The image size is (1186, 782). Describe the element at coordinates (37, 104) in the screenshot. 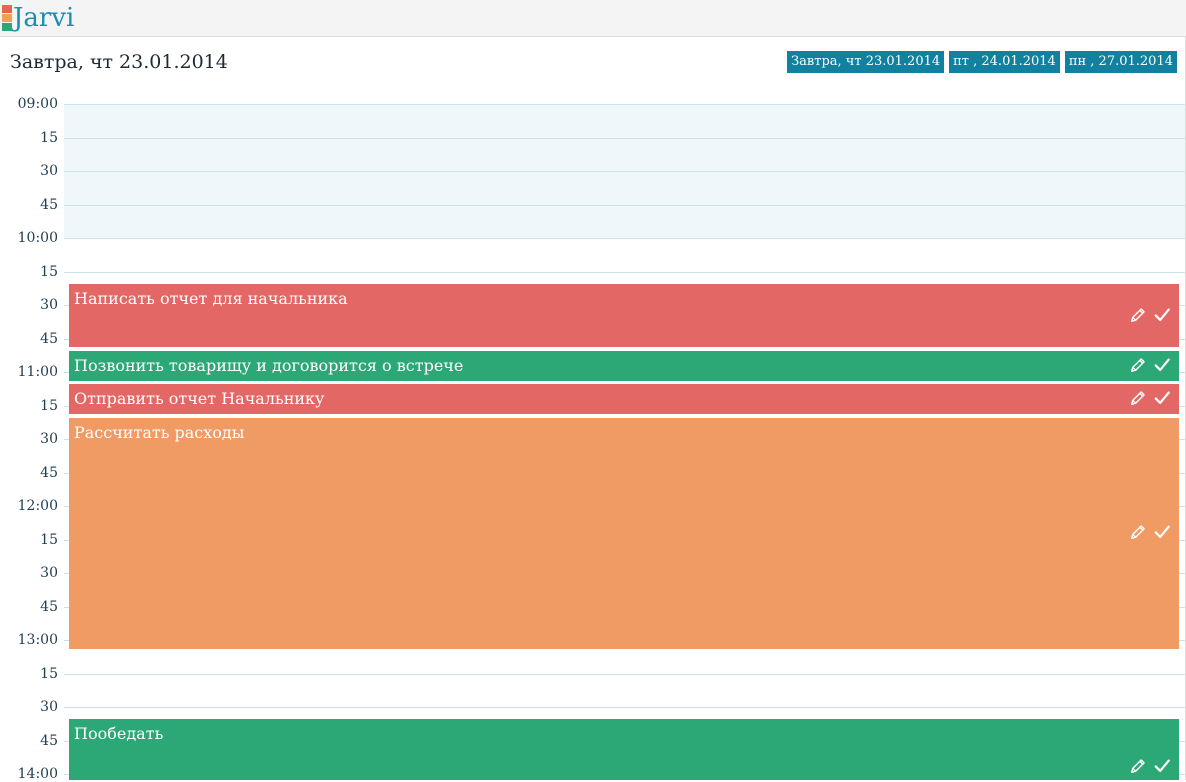

I see `time-label: 09:00` at that location.